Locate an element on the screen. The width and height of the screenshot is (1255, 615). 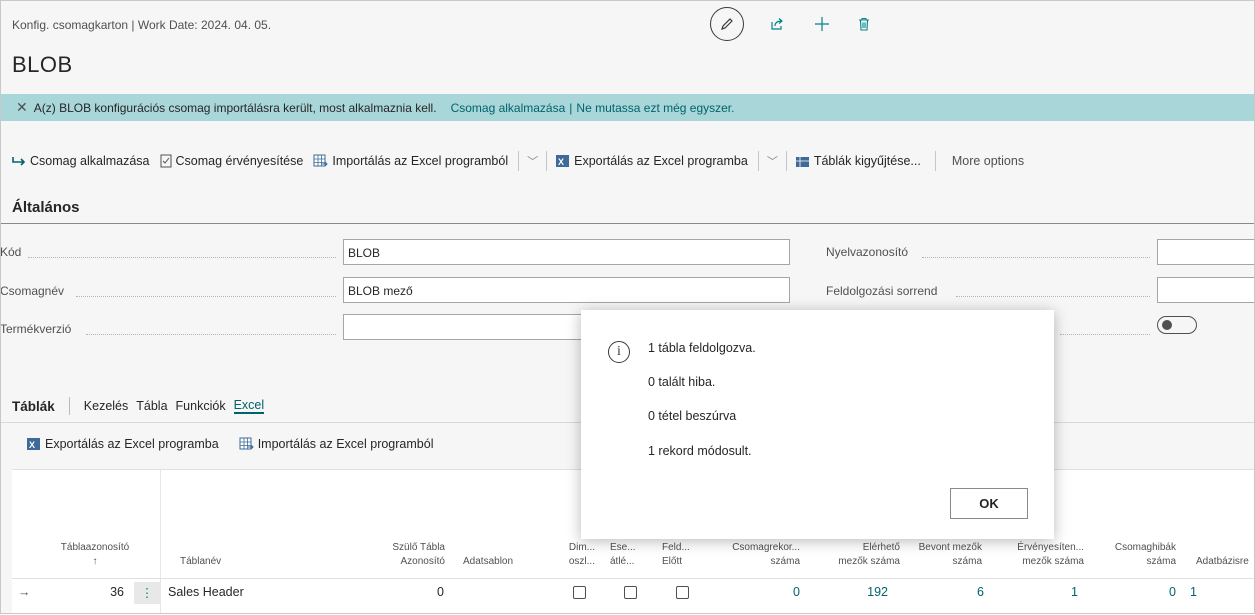
dialog-line-inserted: 0 tétel beszúrva is located at coordinates (692, 416).